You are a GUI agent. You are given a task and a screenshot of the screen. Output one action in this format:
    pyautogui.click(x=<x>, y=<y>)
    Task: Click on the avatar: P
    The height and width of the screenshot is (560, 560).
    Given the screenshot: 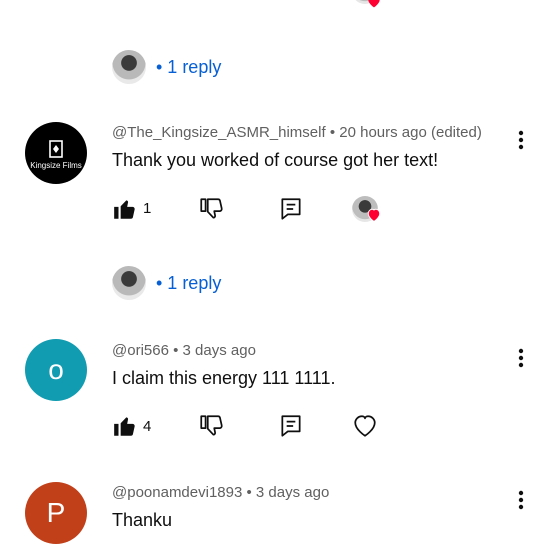 What is the action you would take?
    pyautogui.click(x=56, y=513)
    